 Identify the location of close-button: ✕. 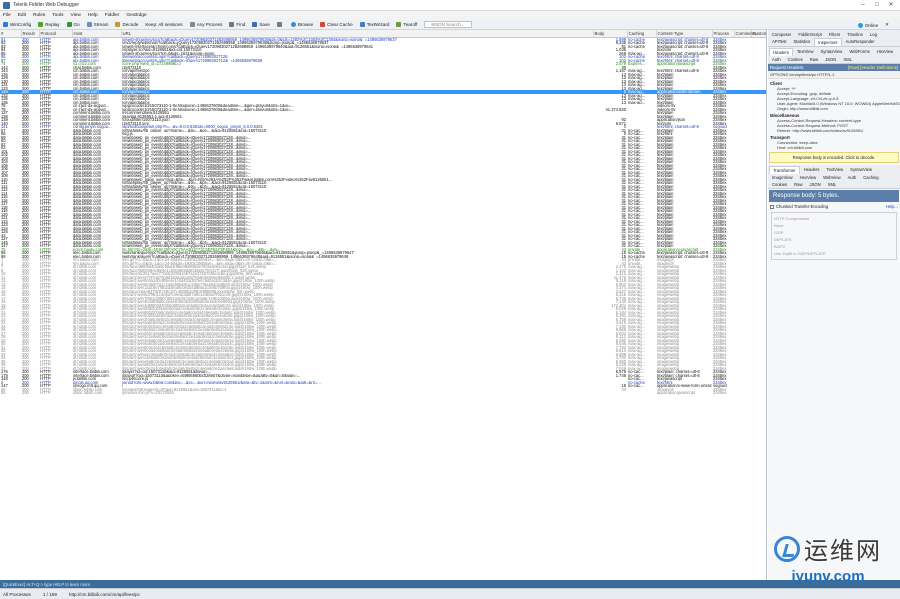
(891, 5).